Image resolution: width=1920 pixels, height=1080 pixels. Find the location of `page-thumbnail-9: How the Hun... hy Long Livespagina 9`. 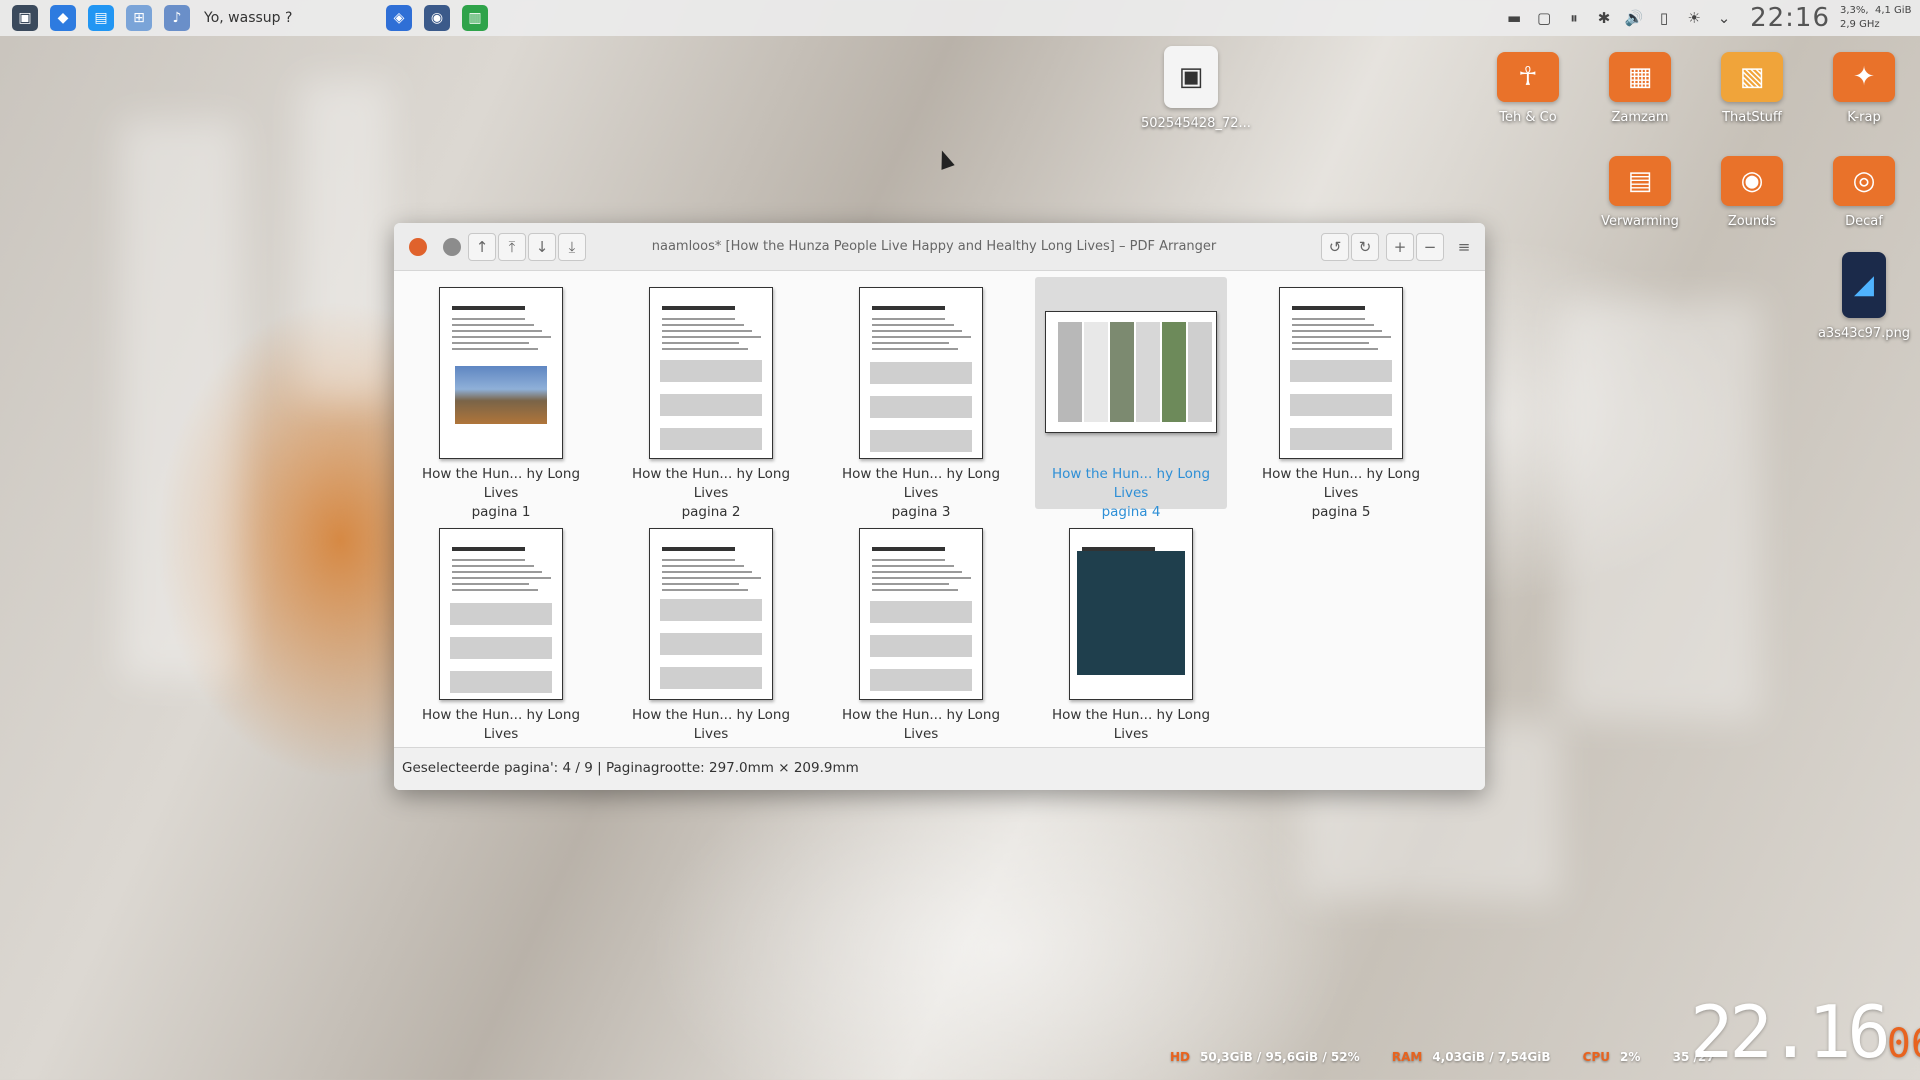

page-thumbnail-9: How the Hun... hy Long Livespagina 9 is located at coordinates (1131, 639).